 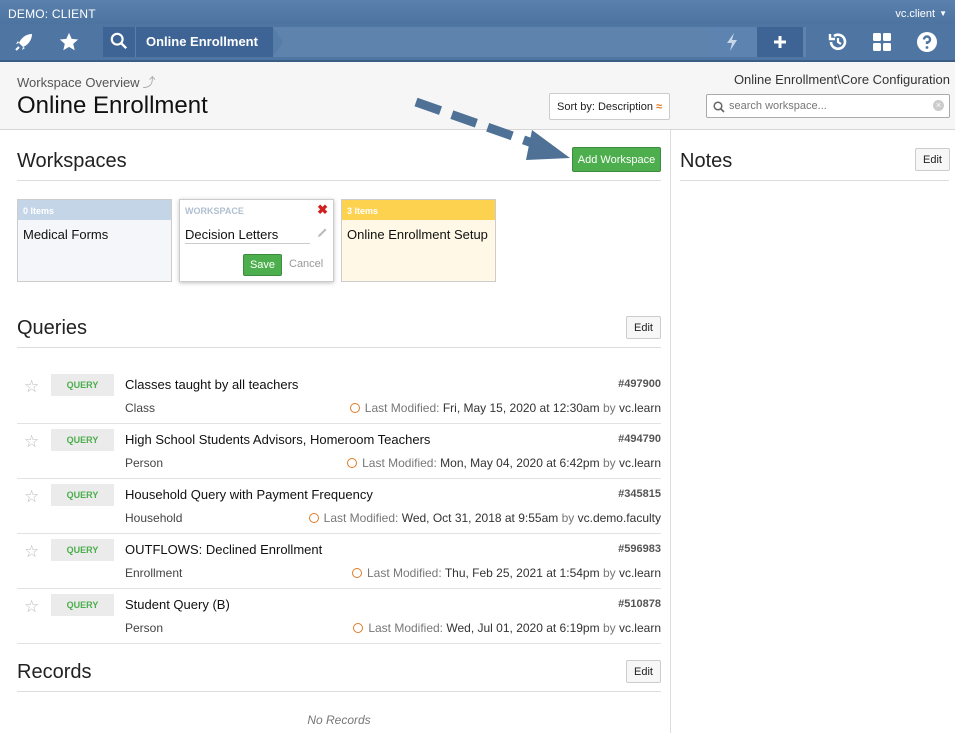 I want to click on rocket-icon, so click(x=24, y=42).